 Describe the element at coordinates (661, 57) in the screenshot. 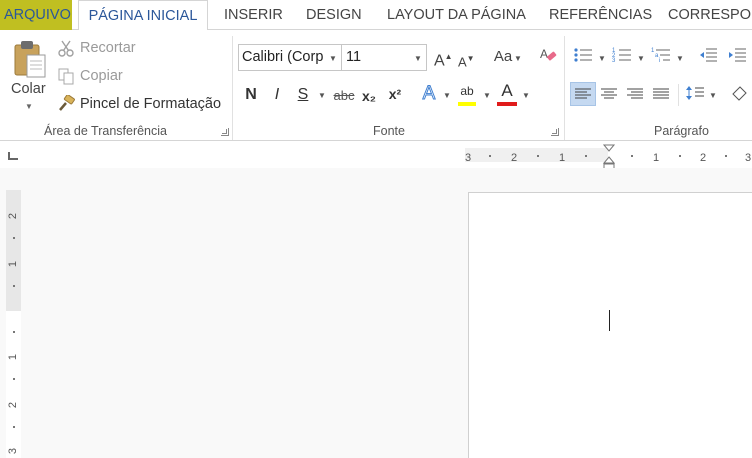

I see `multilevel-list-icon: 1 a i` at that location.